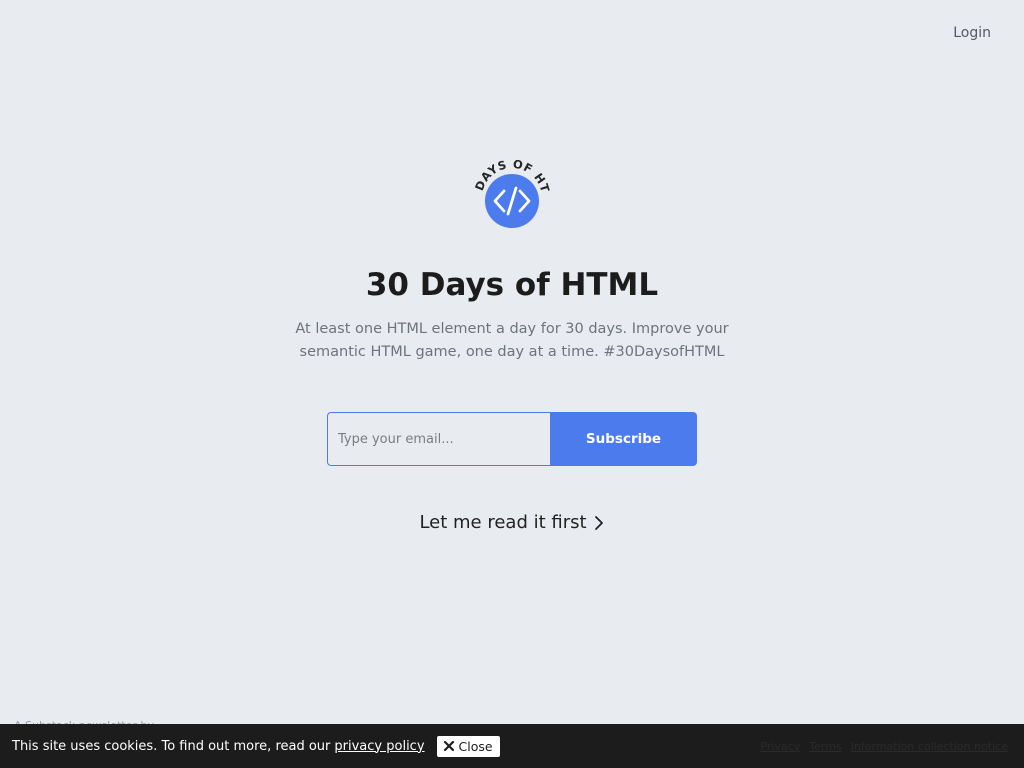 Image resolution: width=1024 pixels, height=768 pixels. I want to click on cookie-close-button: Close, so click(468, 746).